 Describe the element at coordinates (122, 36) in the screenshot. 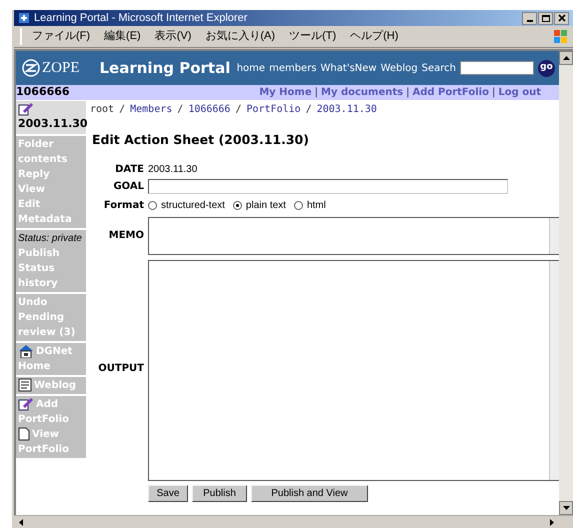

I see `menu-item: 編集(E)` at that location.